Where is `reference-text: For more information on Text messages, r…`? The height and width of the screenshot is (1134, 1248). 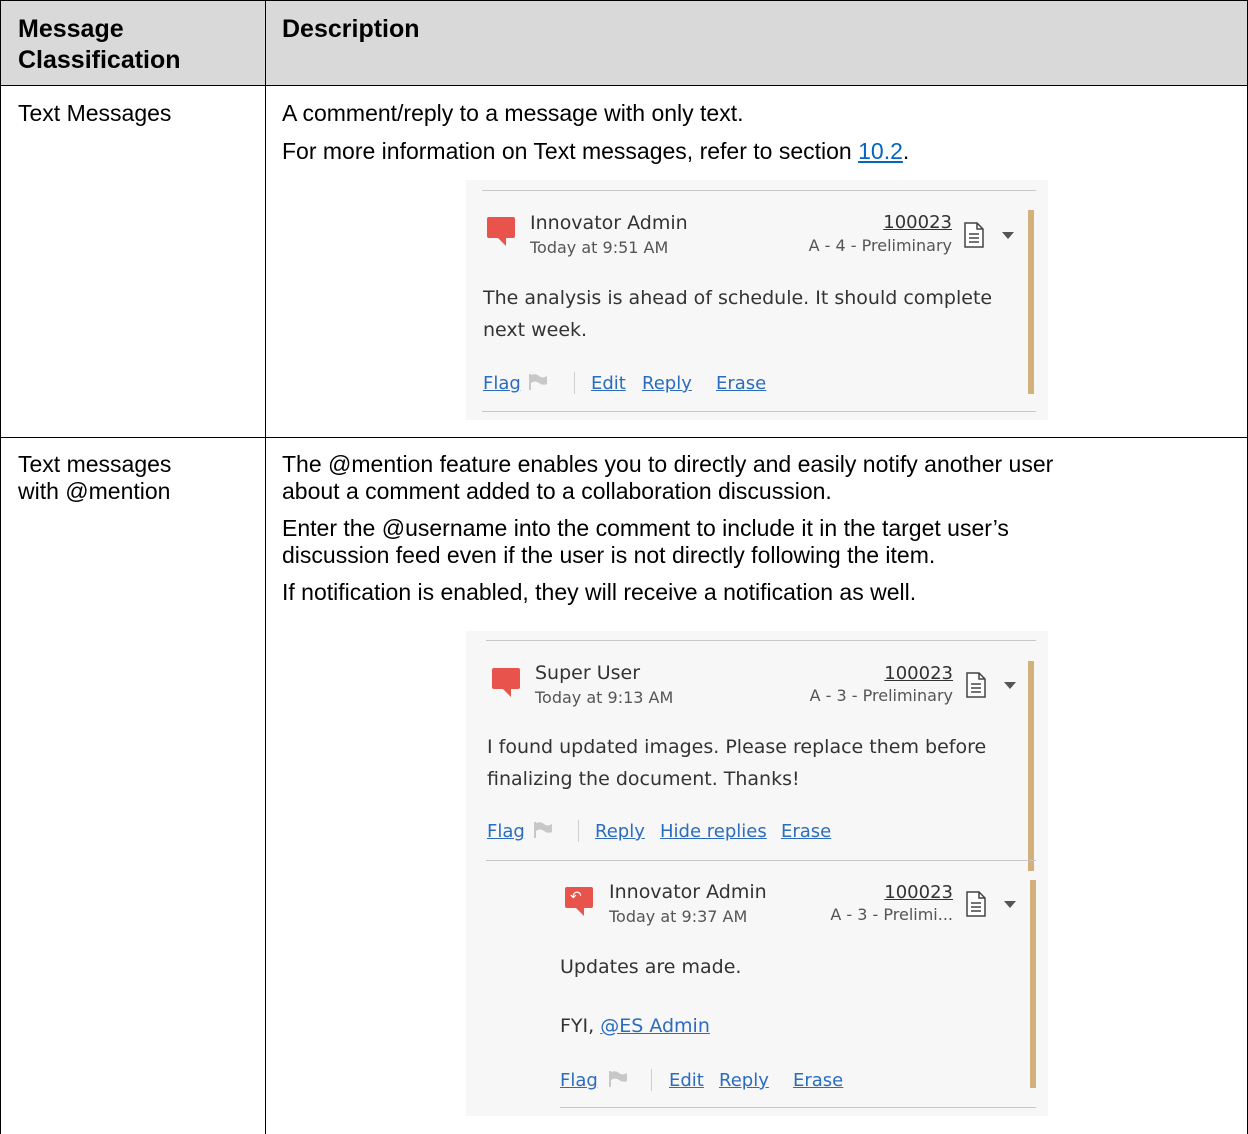 reference-text: For more information on Text messages, r… is located at coordinates (570, 151).